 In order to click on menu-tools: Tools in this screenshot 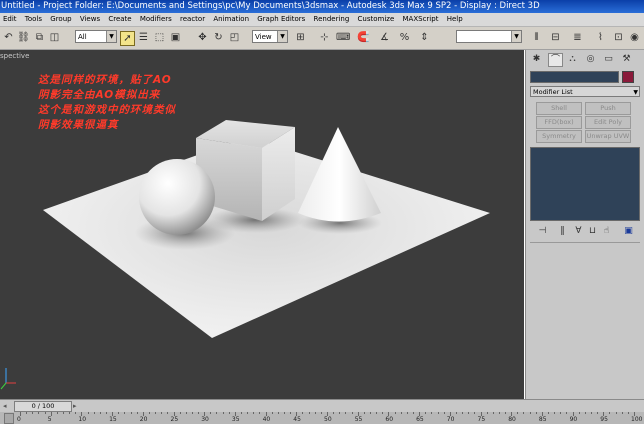, I will do `click(33, 19)`.